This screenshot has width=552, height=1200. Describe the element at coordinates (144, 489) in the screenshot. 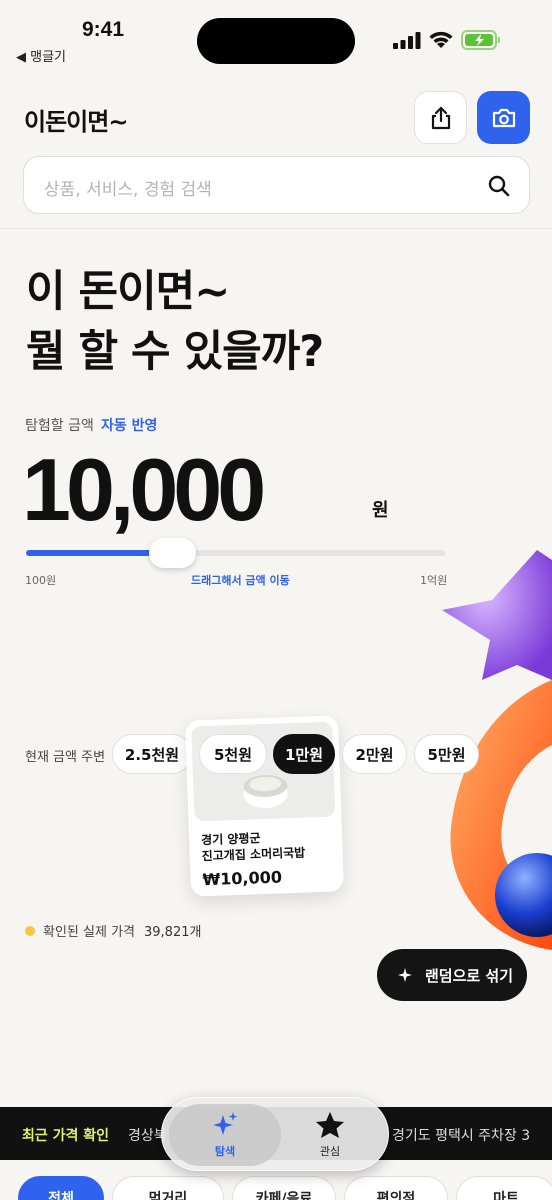

I see `amount-value: 10,000` at that location.